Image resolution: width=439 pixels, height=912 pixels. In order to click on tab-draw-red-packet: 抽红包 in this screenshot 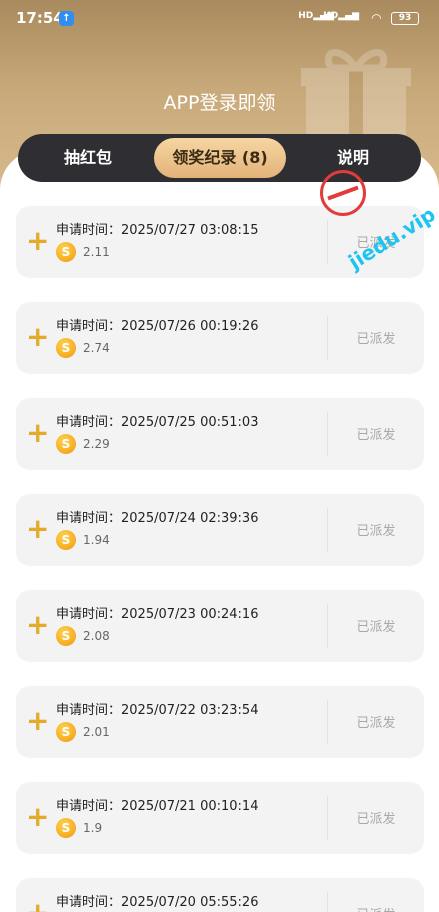, I will do `click(88, 158)`.